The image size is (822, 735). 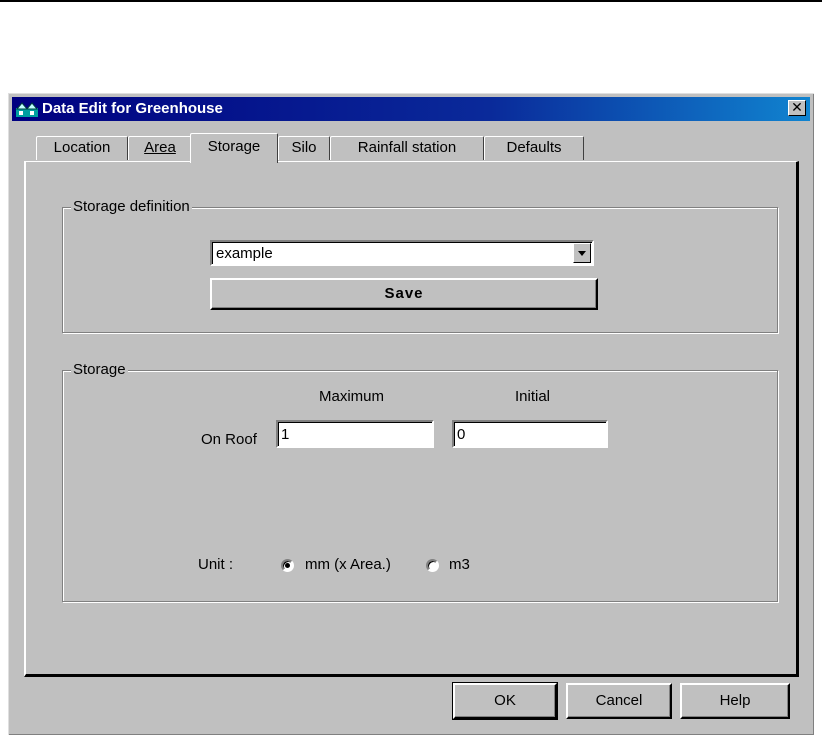 I want to click on tab-label: Defaults, so click(x=534, y=147).